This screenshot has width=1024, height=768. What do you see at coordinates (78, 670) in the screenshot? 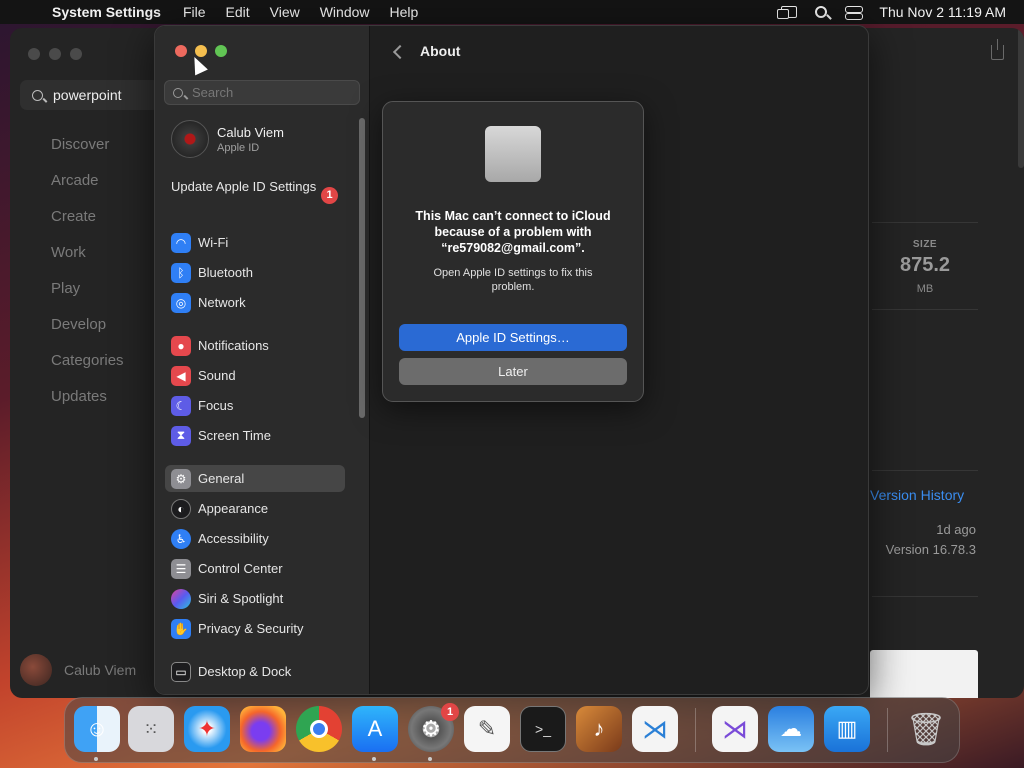
I see `app-store-user: Calub Viem` at bounding box center [78, 670].